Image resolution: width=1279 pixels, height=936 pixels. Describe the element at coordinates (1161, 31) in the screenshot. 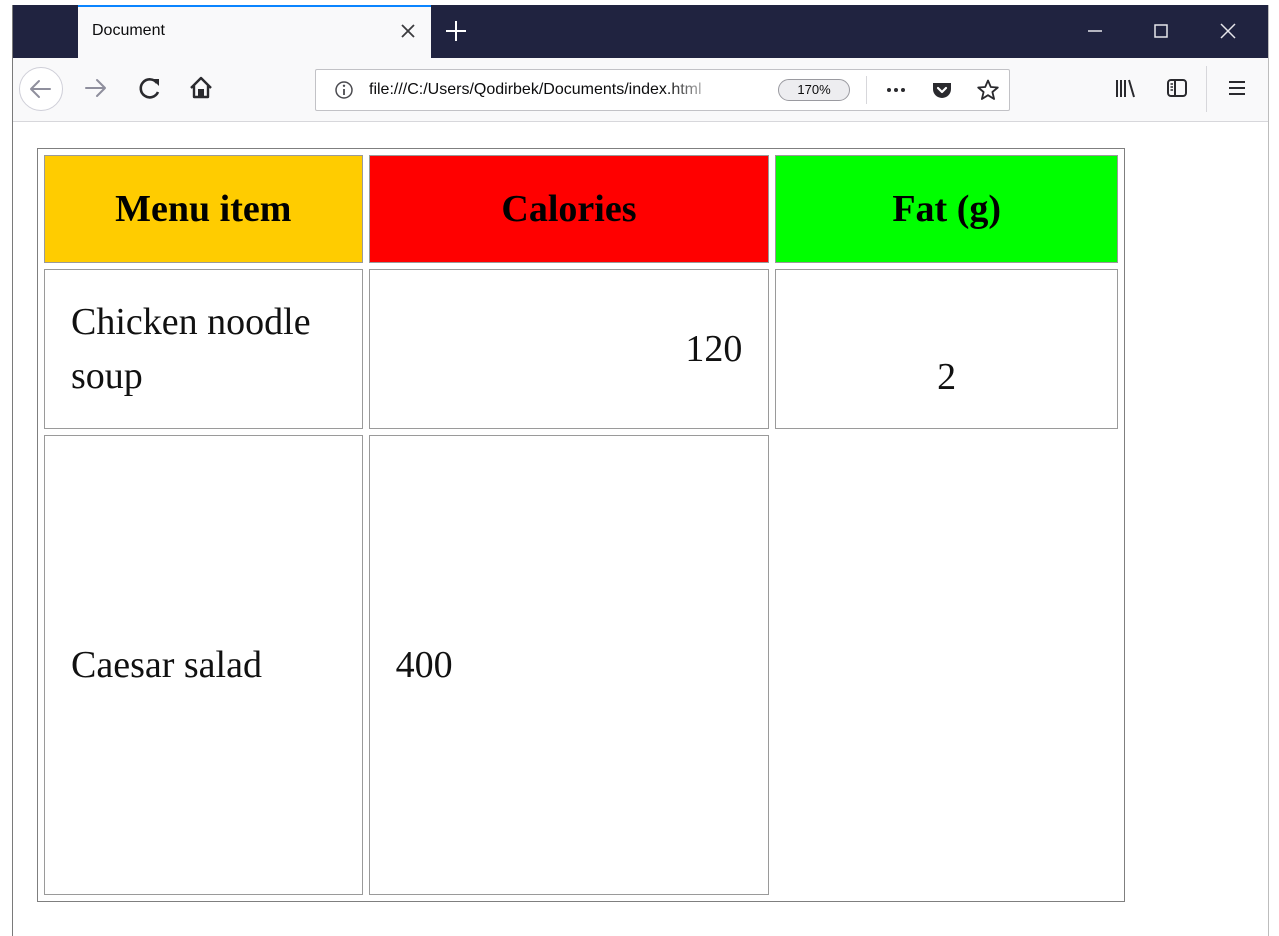

I see `maximize-icon` at that location.